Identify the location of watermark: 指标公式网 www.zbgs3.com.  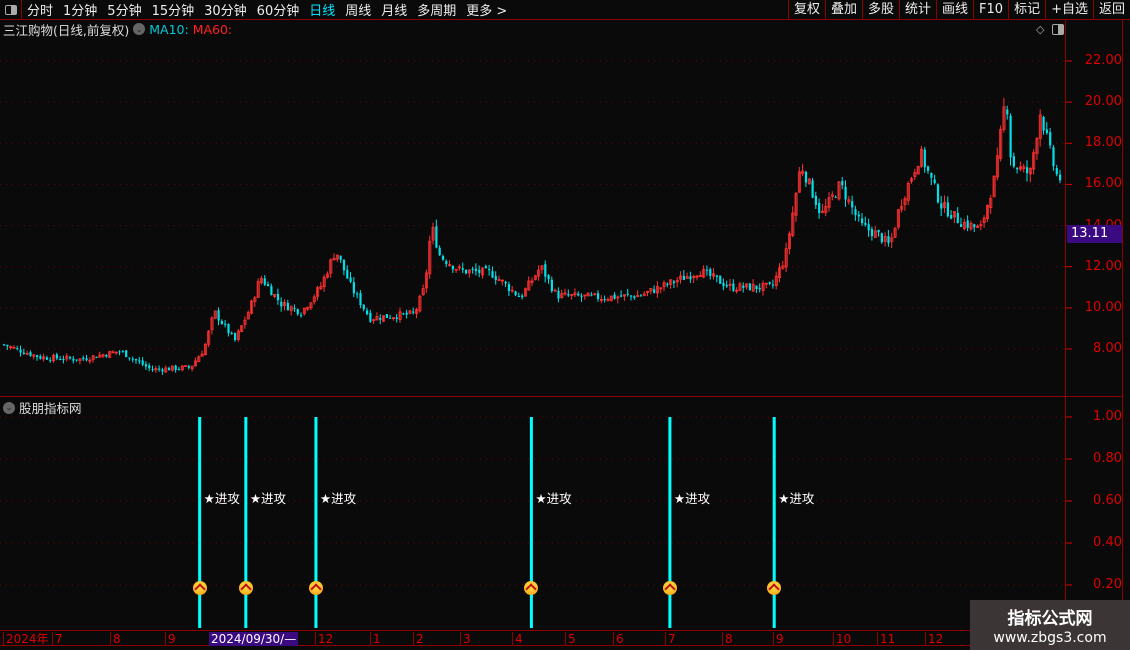
(1050, 625).